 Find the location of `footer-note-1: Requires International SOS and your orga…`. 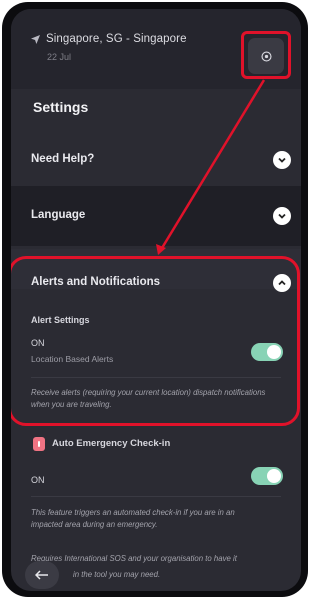

footer-note-1: Requires International SOS and your orga… is located at coordinates (134, 558).